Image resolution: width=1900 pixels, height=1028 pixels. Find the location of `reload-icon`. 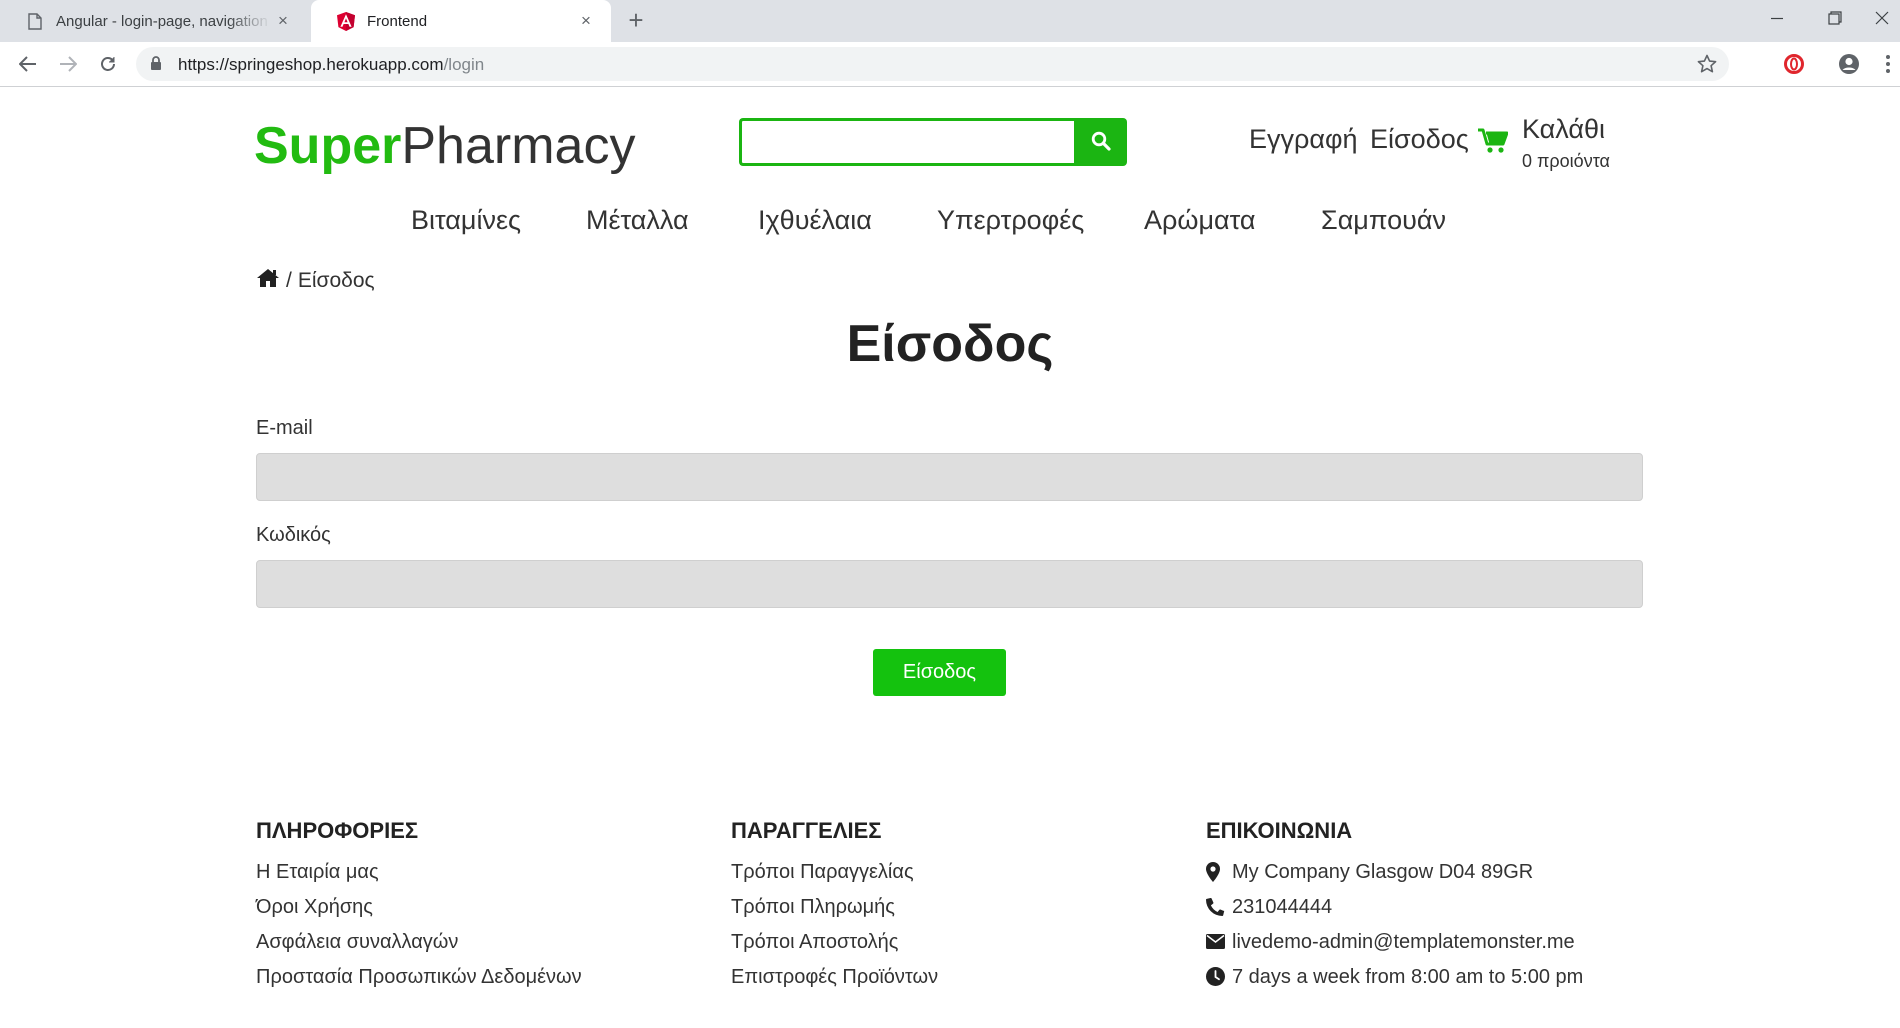

reload-icon is located at coordinates (108, 64).